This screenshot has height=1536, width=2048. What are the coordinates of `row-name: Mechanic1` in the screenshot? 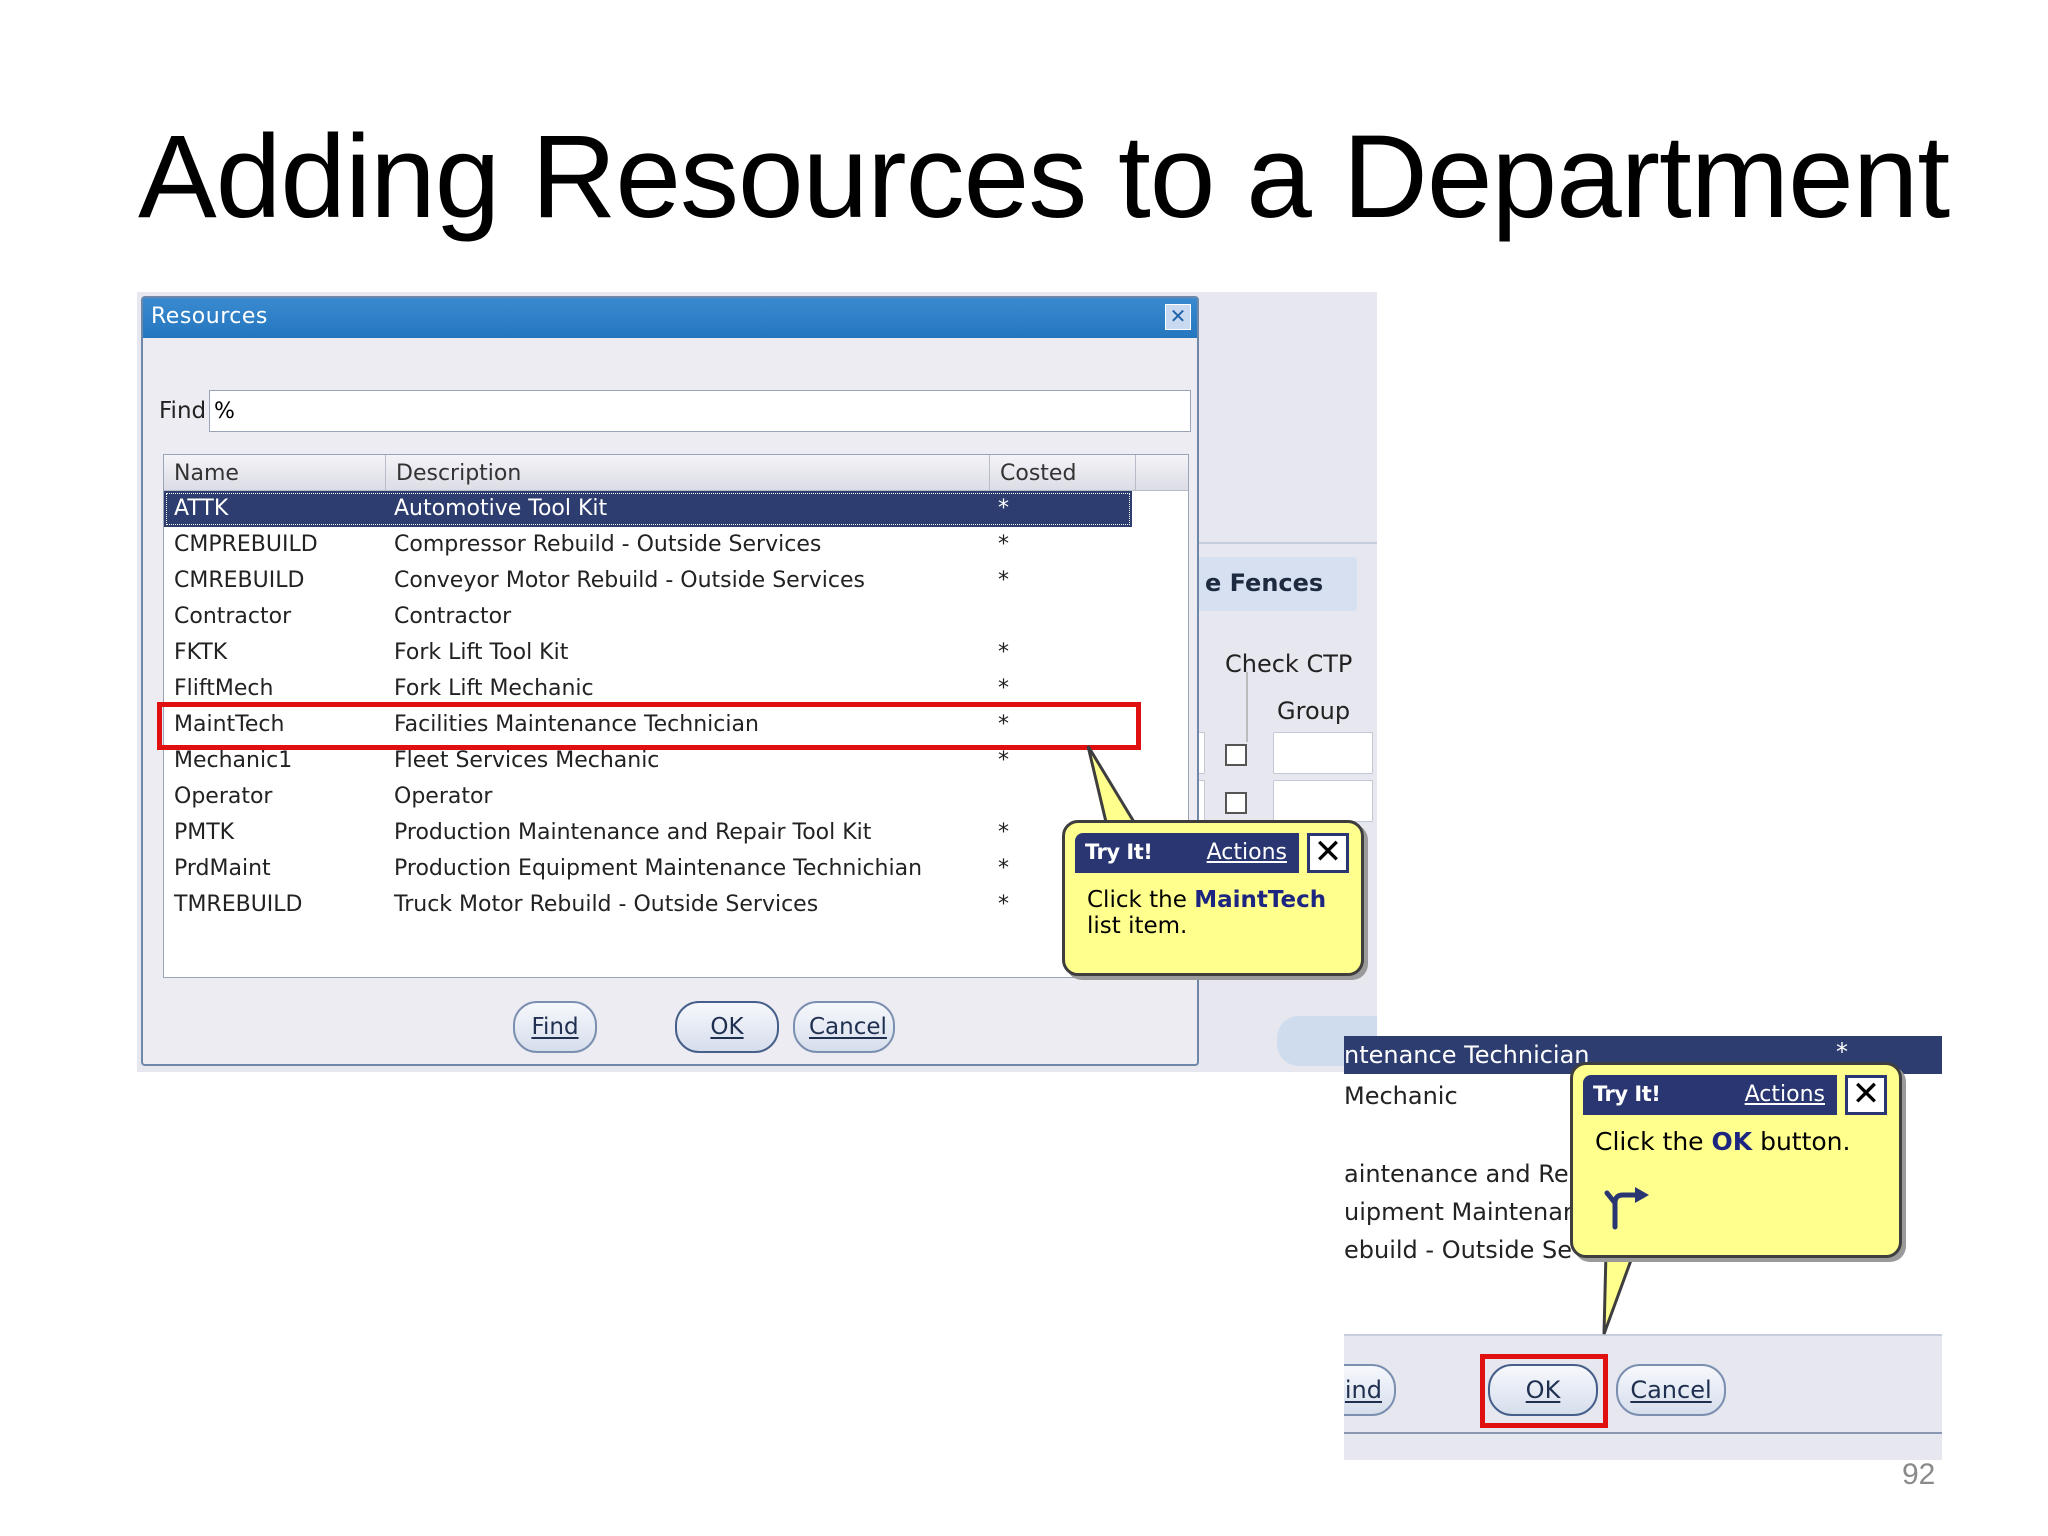 It's located at (233, 760).